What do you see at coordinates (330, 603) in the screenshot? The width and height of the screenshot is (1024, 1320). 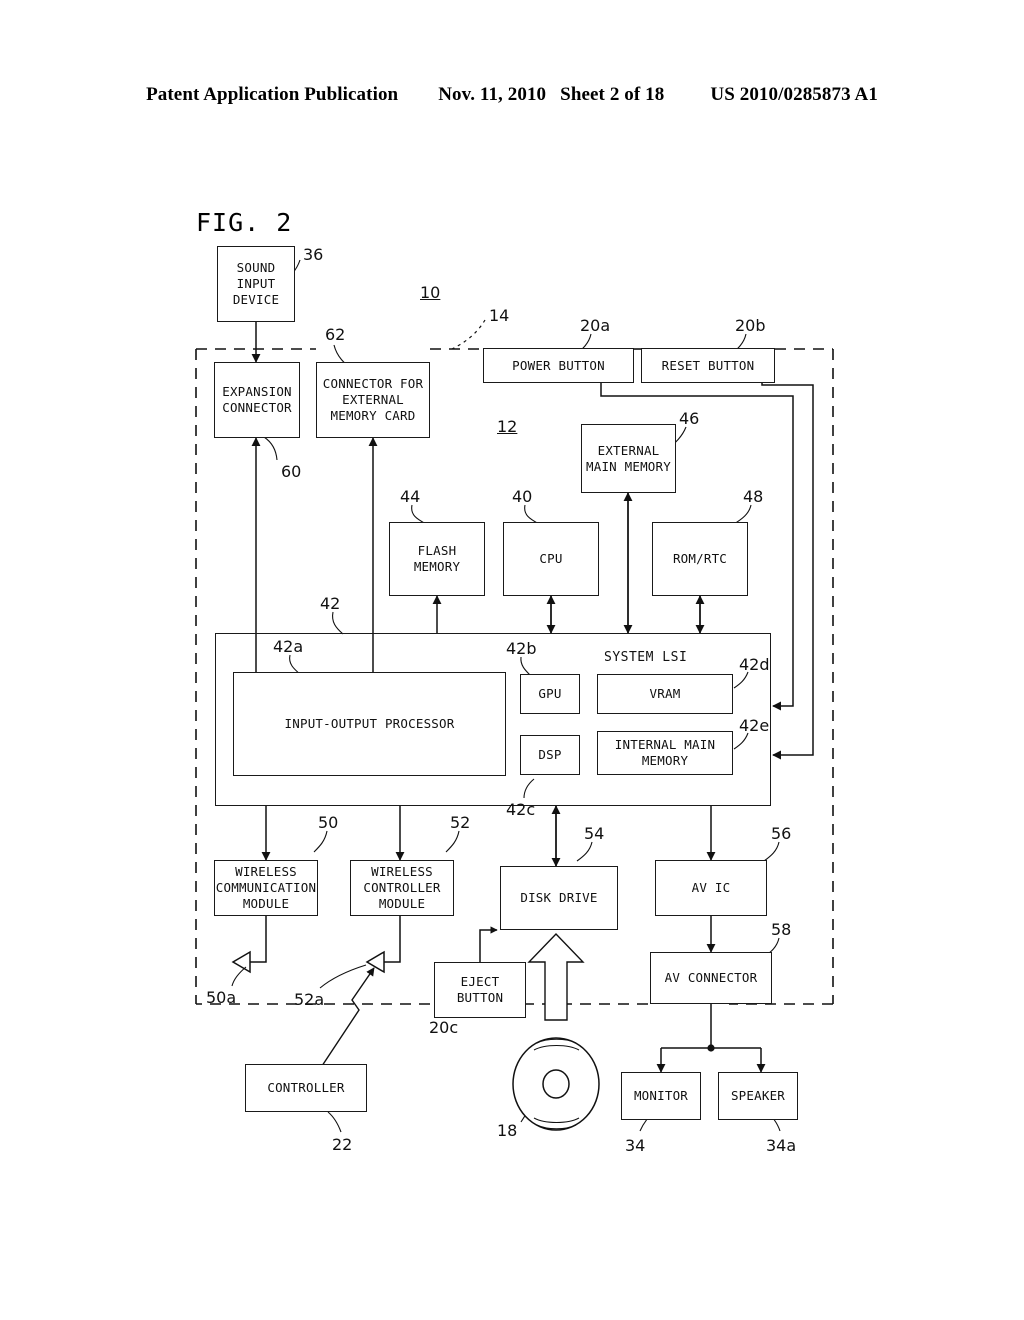 I see `ref-numeral-42: 42` at bounding box center [330, 603].